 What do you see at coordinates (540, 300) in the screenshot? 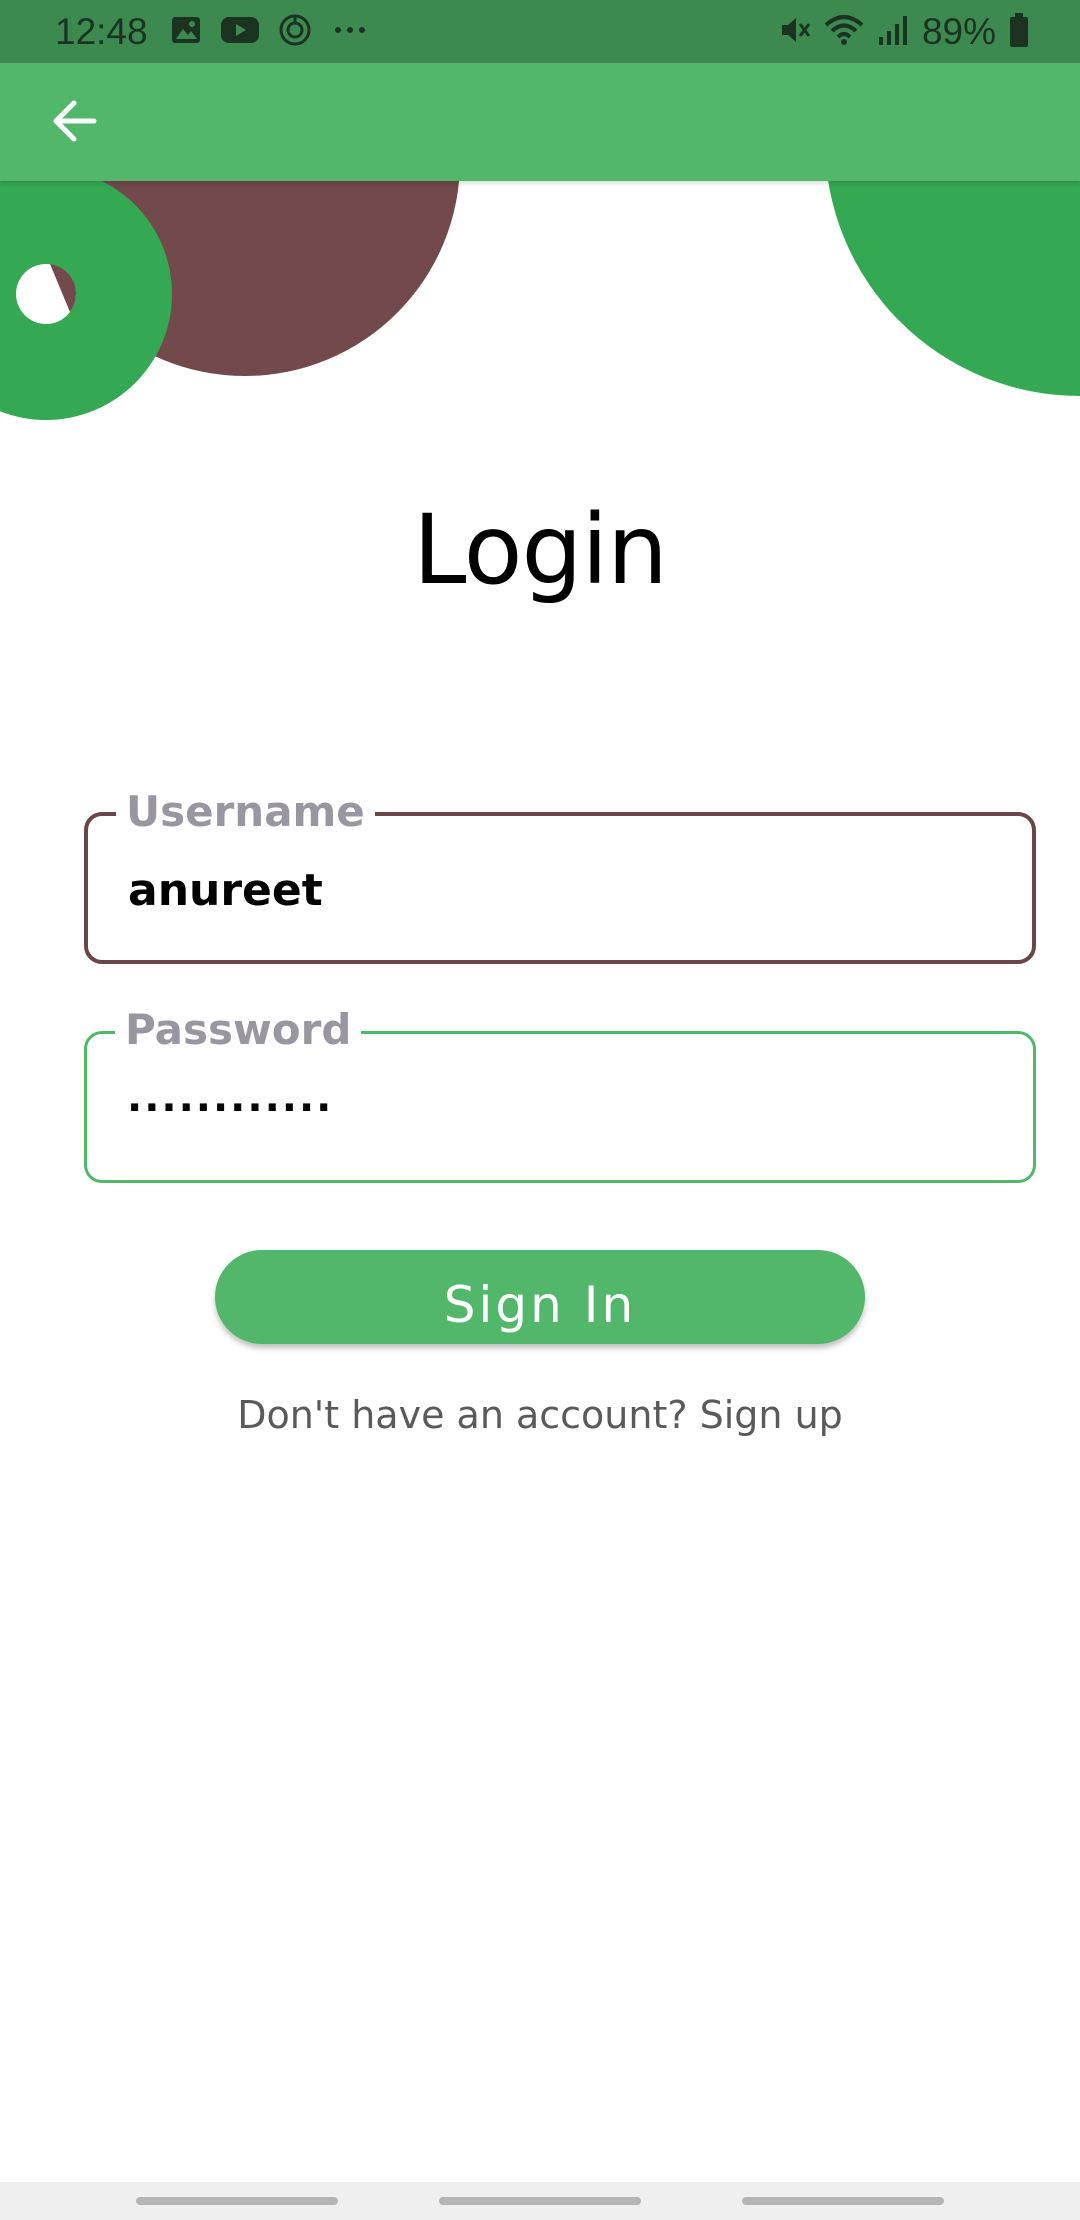
I see `decorative-circles` at bounding box center [540, 300].